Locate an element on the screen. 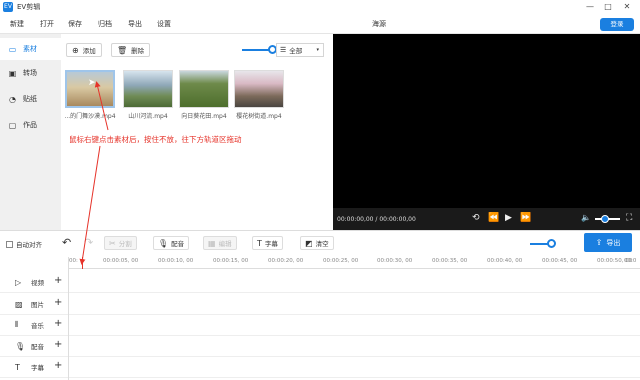 The width and height of the screenshot is (640, 380). menu-item-save: 保存 is located at coordinates (75, 24).